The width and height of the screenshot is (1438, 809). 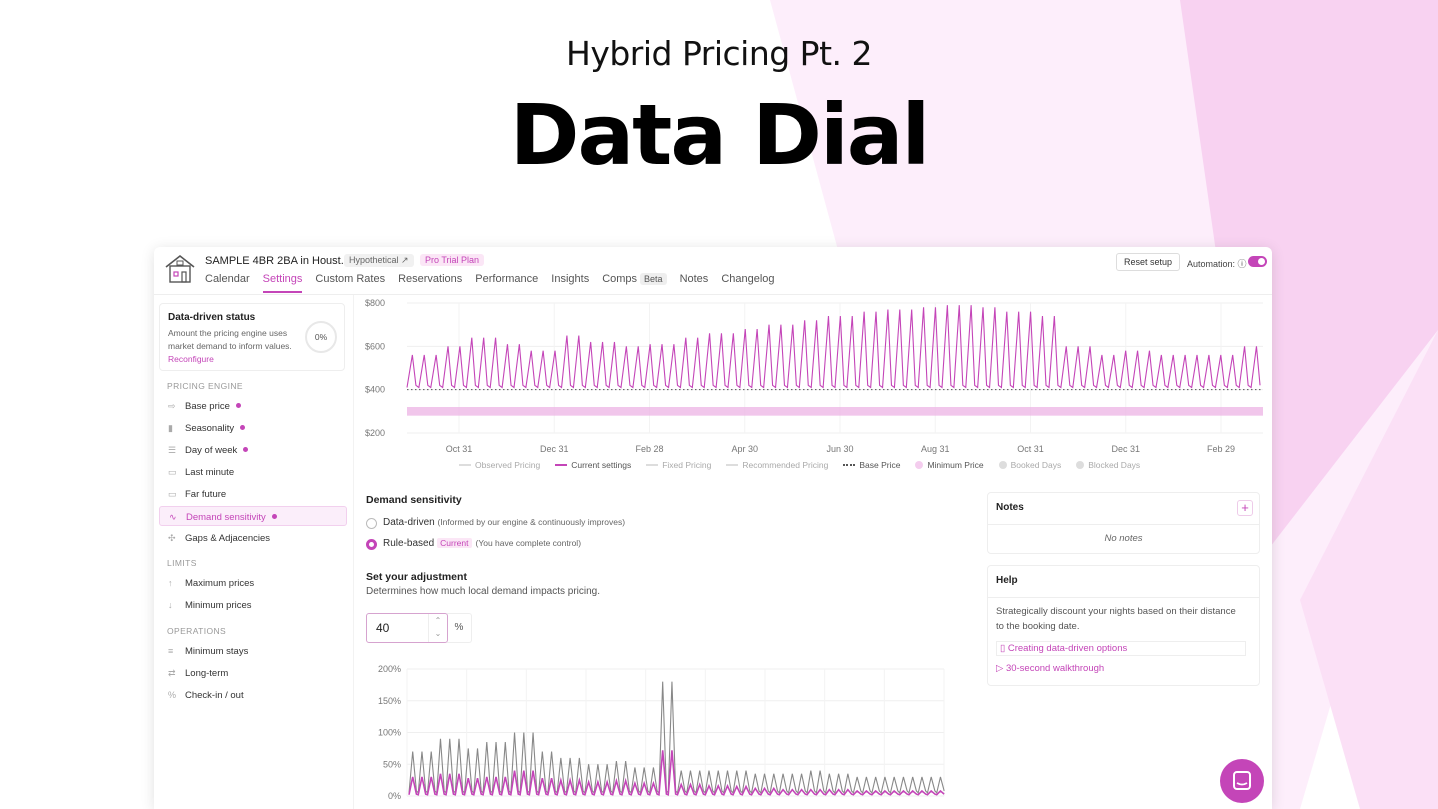 I want to click on reconfigure-link: Reconfigure, so click(x=191, y=359).